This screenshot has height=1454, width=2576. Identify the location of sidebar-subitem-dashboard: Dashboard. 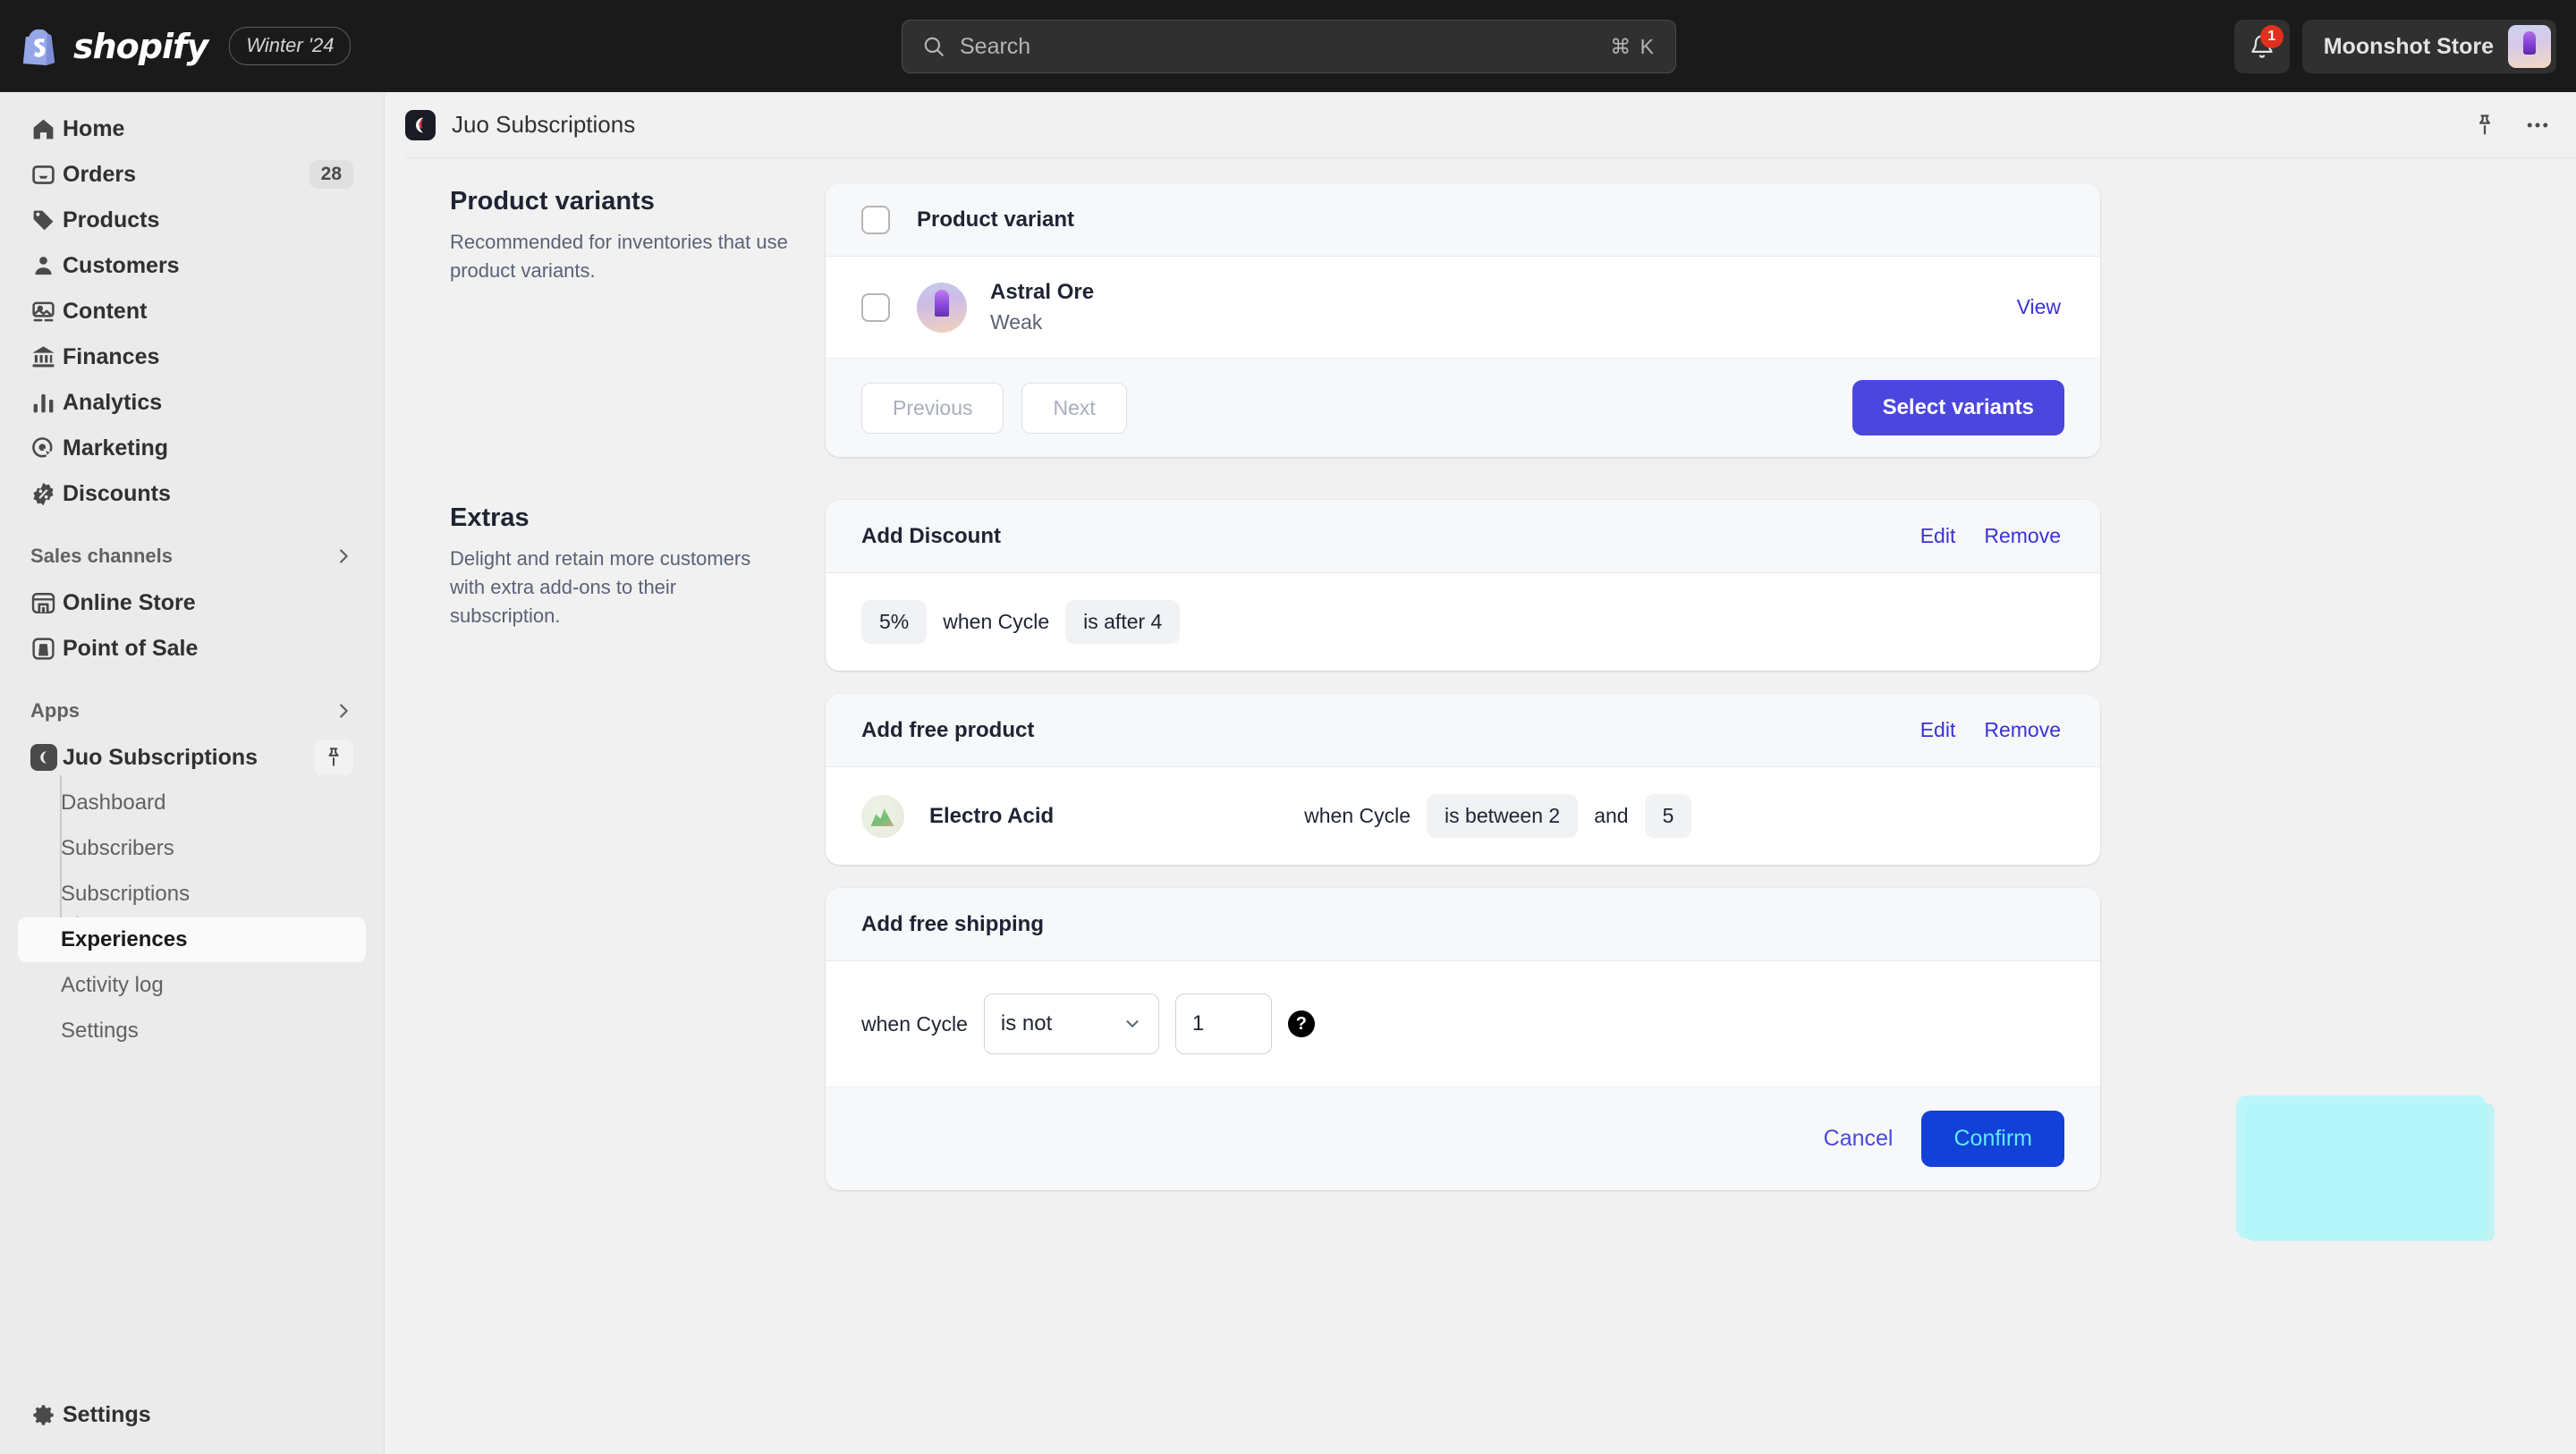
(192, 803).